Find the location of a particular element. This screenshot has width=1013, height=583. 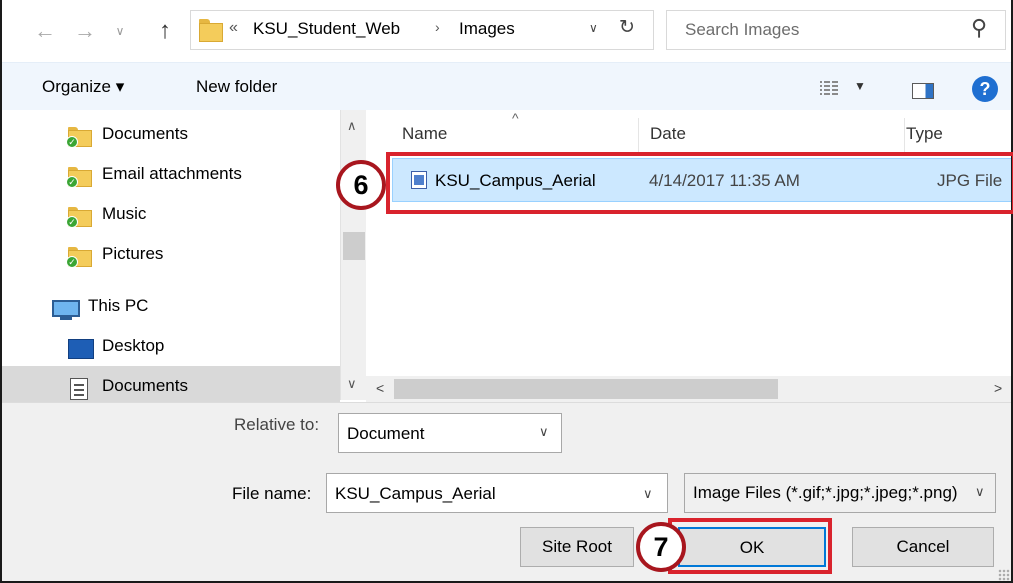

file-name-input: KSU_Campus_Aerial ∨ is located at coordinates (497, 493).